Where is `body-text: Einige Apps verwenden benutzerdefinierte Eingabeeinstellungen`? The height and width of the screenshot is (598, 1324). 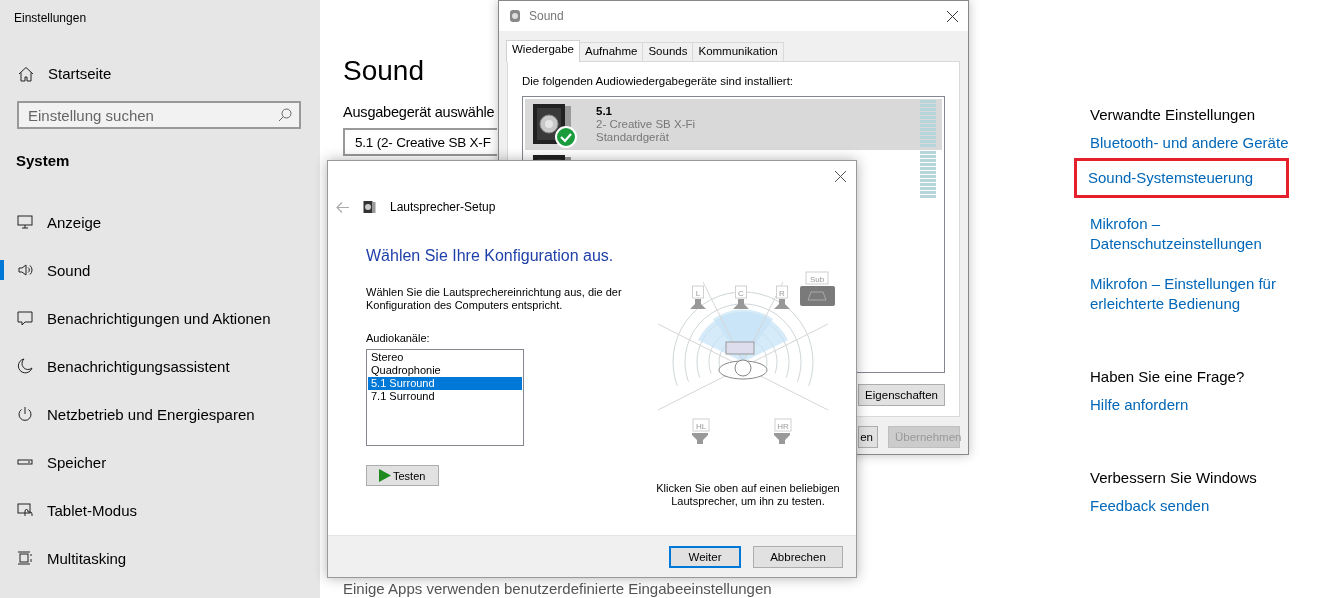 body-text: Einige Apps verwenden benutzerdefinierte Eingabeeinstellungen is located at coordinates (557, 588).